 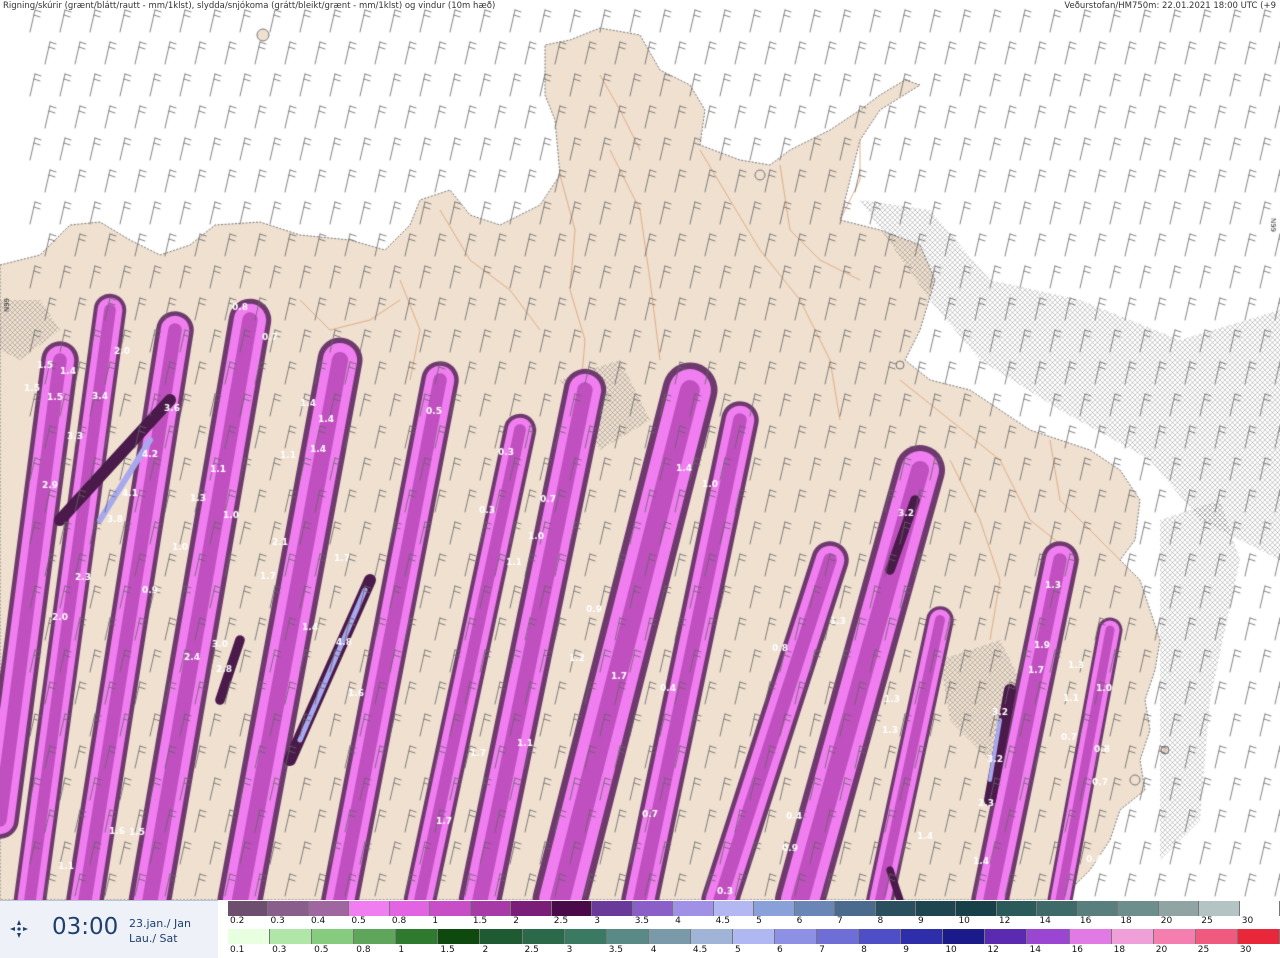 What do you see at coordinates (19, 929) in the screenshot?
I see `arrows-expand-icon` at bounding box center [19, 929].